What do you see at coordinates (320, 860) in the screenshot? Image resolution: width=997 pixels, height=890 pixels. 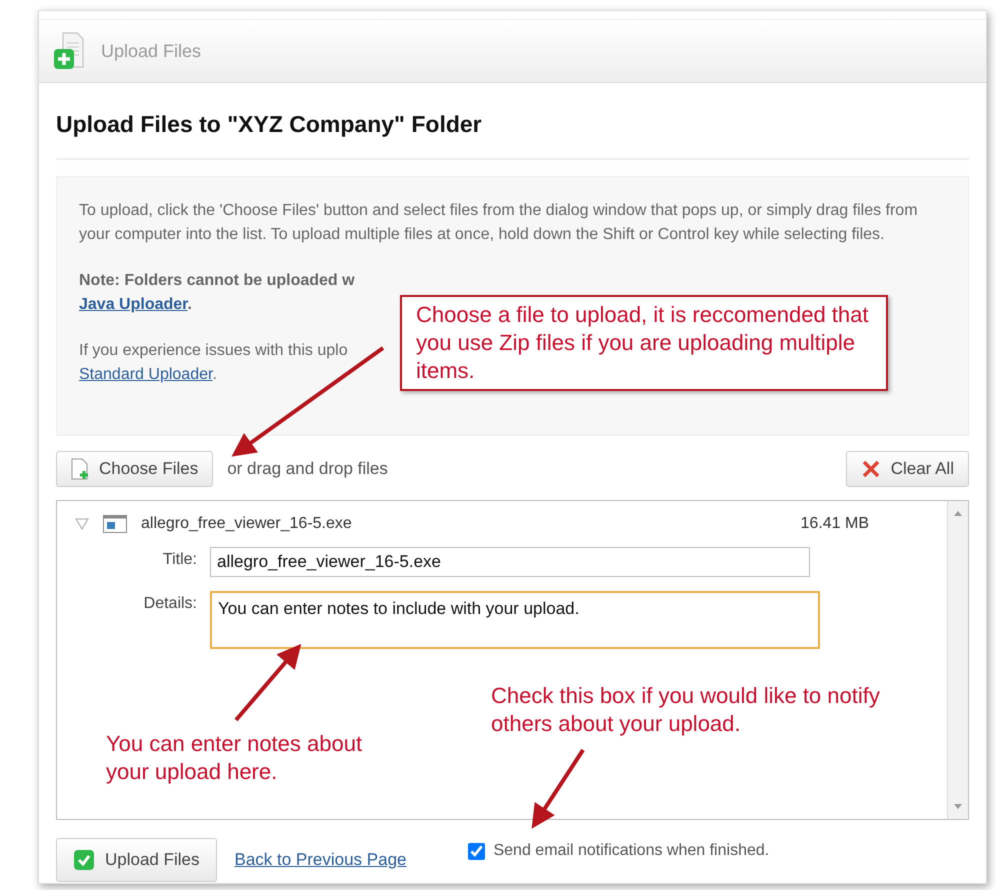 I see `back-link: Back to Previous Page` at bounding box center [320, 860].